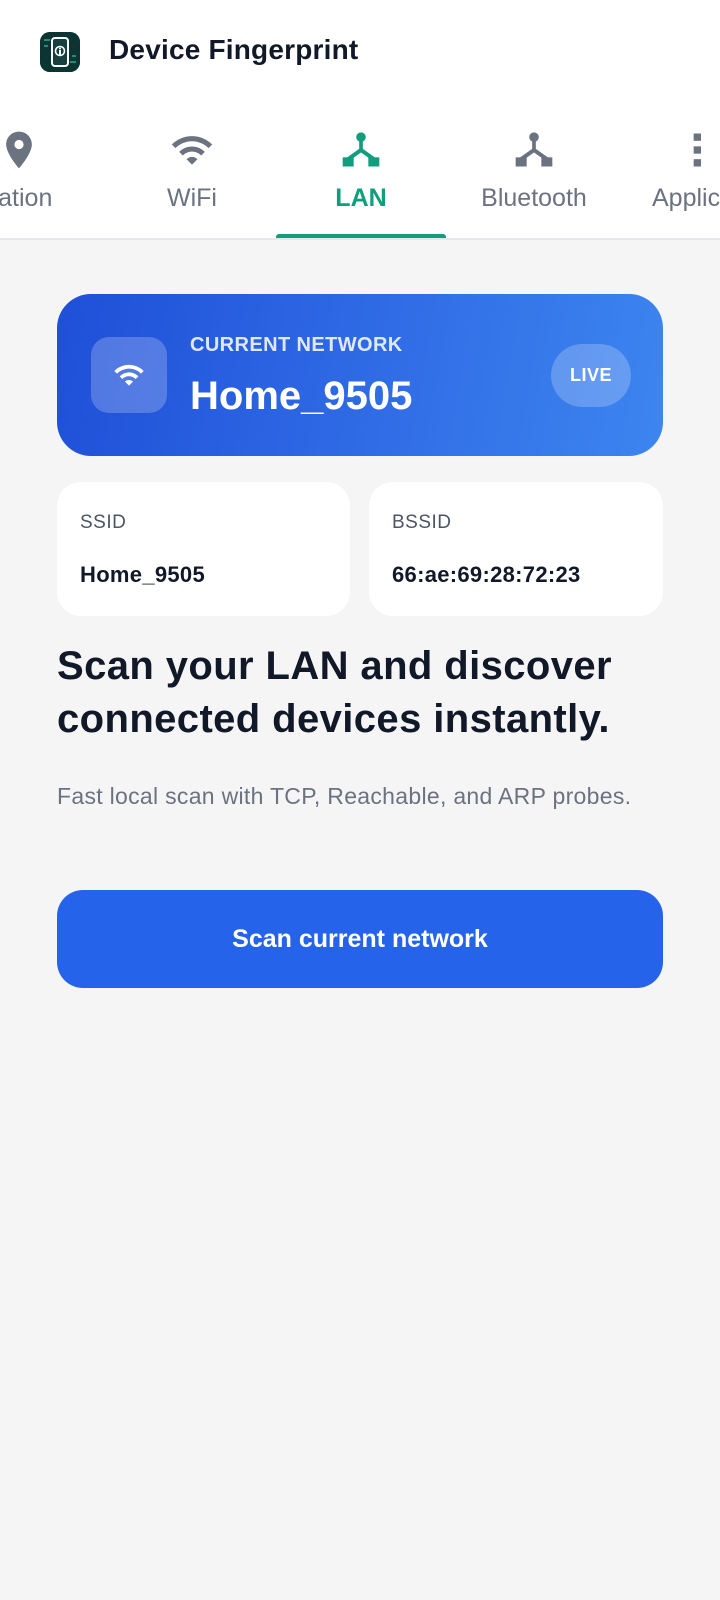 This screenshot has width=720, height=1600. What do you see at coordinates (42, 174) in the screenshot?
I see `tab-location: cation` at bounding box center [42, 174].